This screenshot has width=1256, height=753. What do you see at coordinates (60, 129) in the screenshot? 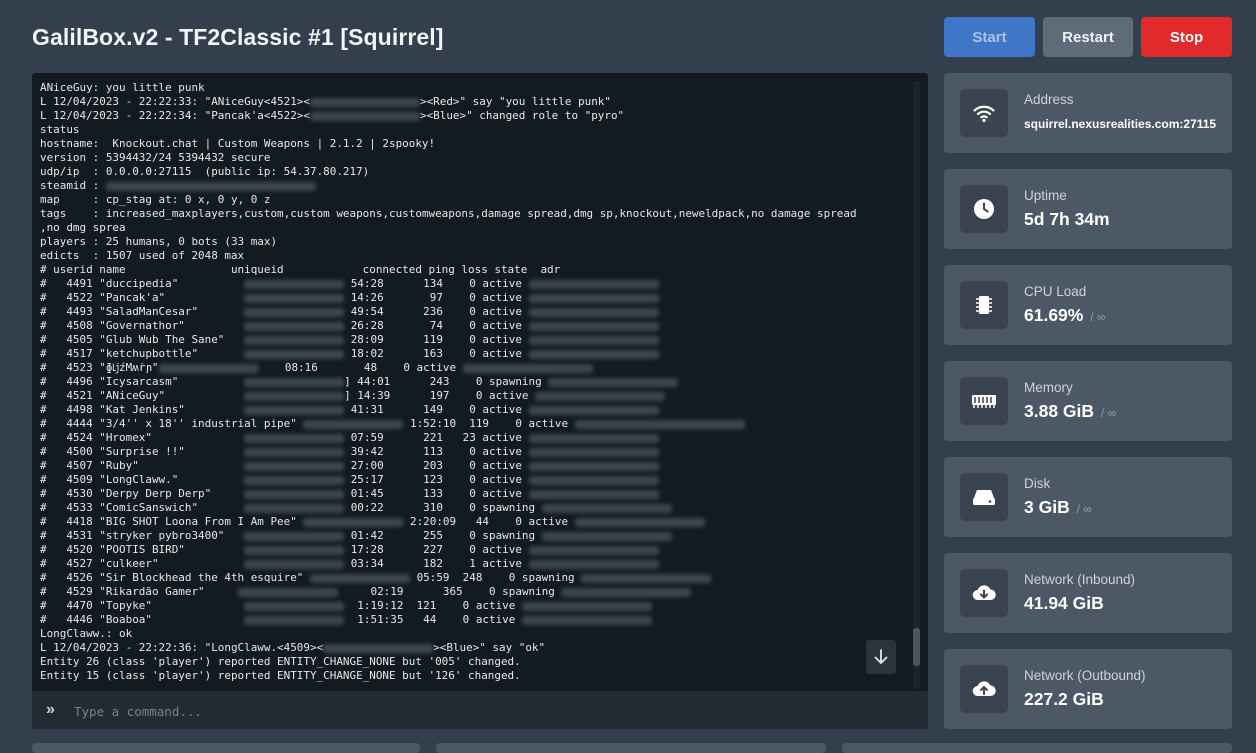
I see `console-line: status` at bounding box center [60, 129].